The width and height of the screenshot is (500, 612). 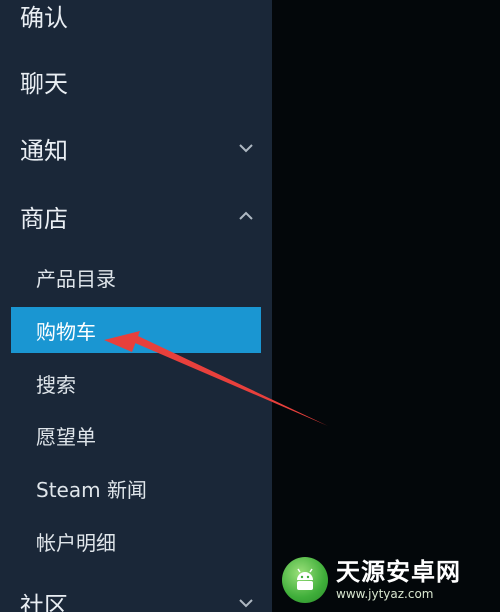 What do you see at coordinates (44, 150) in the screenshot?
I see `sidebar-item-label: 通知` at bounding box center [44, 150].